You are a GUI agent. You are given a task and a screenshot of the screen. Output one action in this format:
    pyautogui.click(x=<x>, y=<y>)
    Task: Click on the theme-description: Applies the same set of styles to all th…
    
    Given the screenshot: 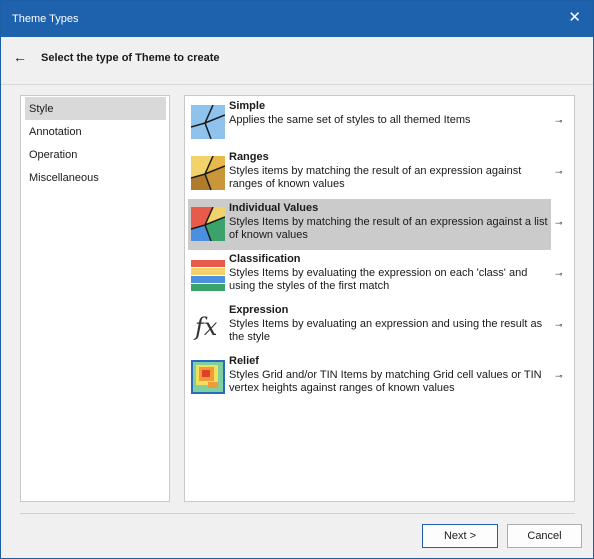 What is the action you would take?
    pyautogui.click(x=350, y=120)
    